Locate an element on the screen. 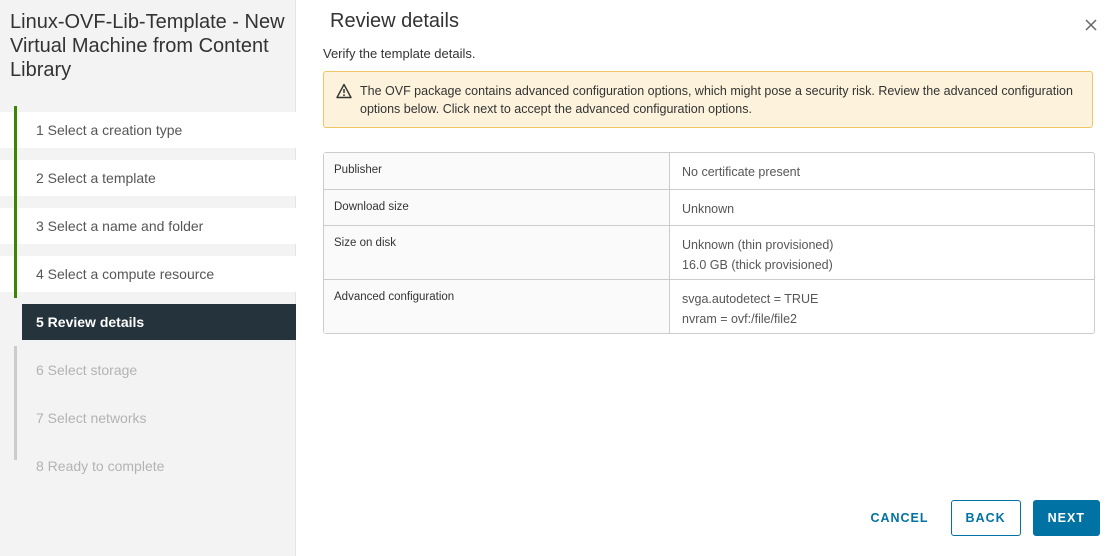 The height and width of the screenshot is (556, 1106). detail-value-line: 16.0 GB (thick provisioned) is located at coordinates (757, 265).